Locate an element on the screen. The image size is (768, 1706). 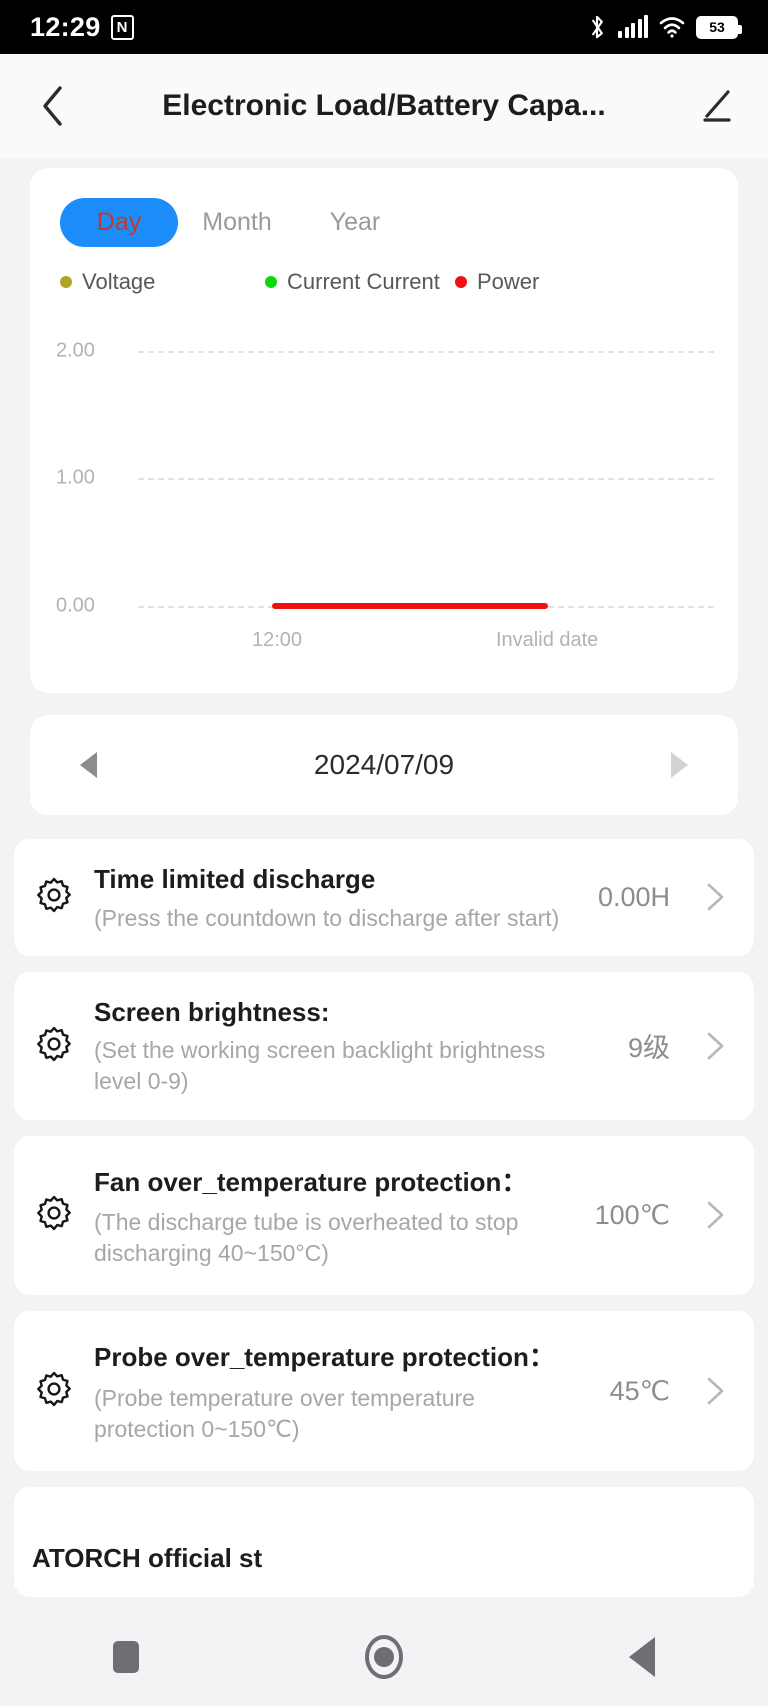
date-prev-button is located at coordinates (88, 765).